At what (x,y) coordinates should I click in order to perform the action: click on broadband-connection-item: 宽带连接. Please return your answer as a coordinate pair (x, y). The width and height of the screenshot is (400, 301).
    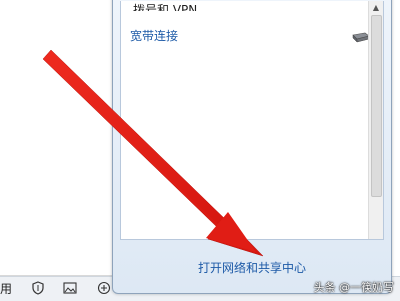
    Looking at the image, I should click on (154, 35).